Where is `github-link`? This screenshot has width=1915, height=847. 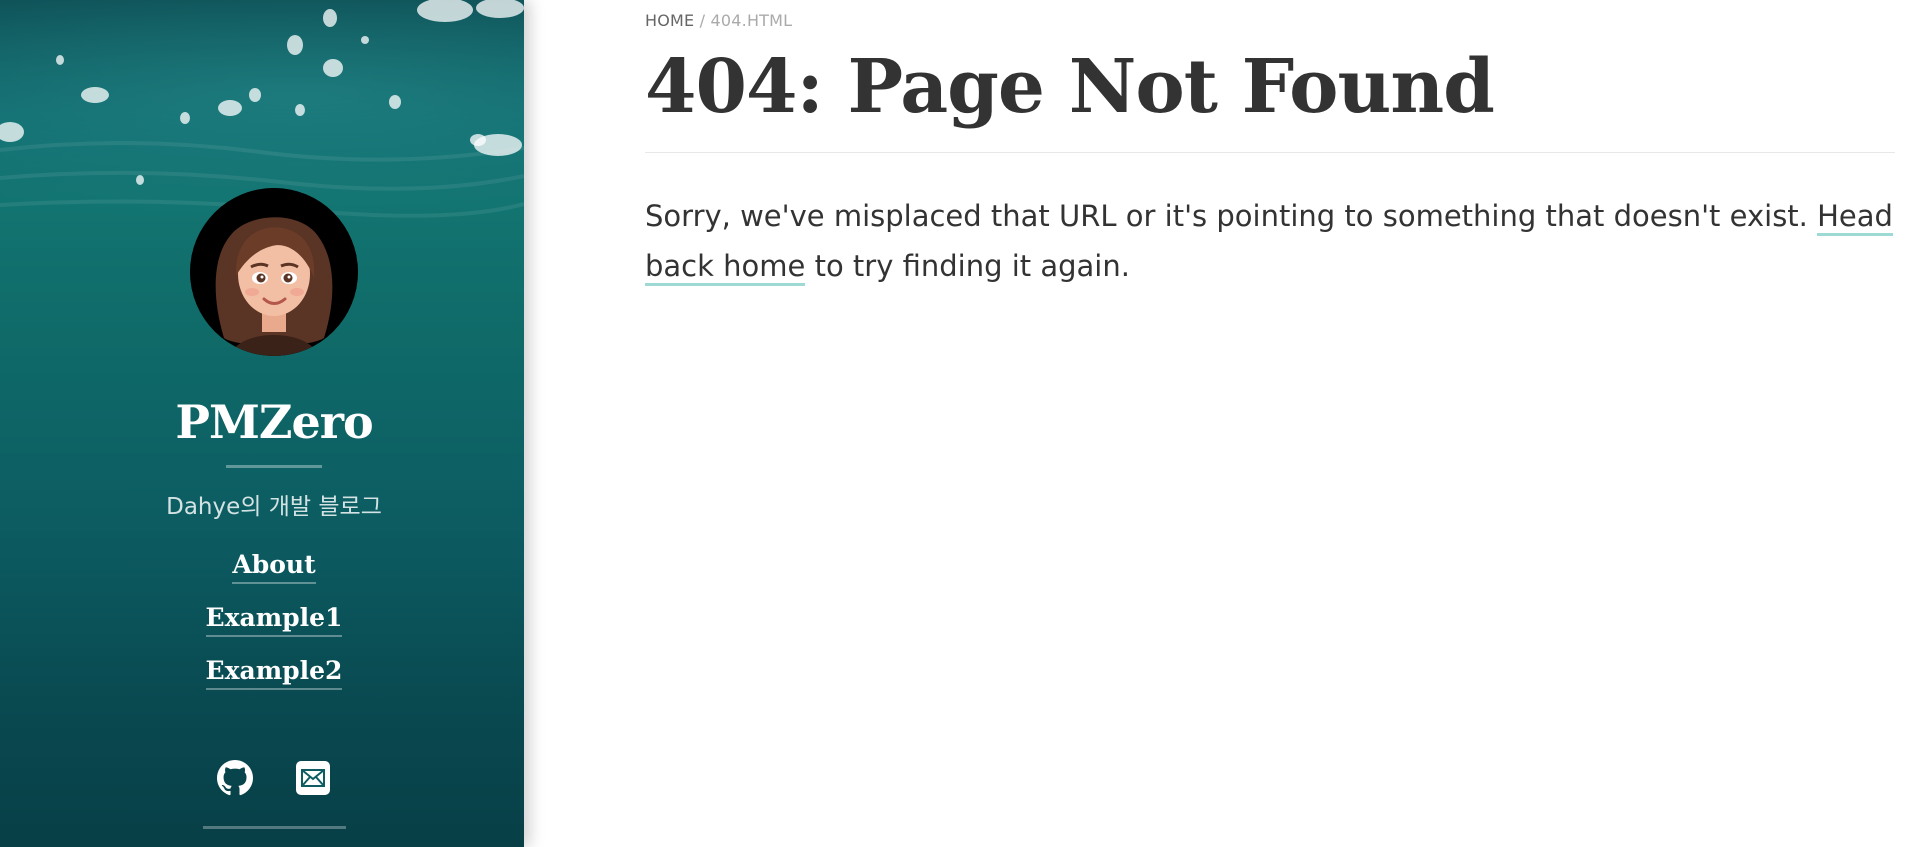
github-link is located at coordinates (235, 778).